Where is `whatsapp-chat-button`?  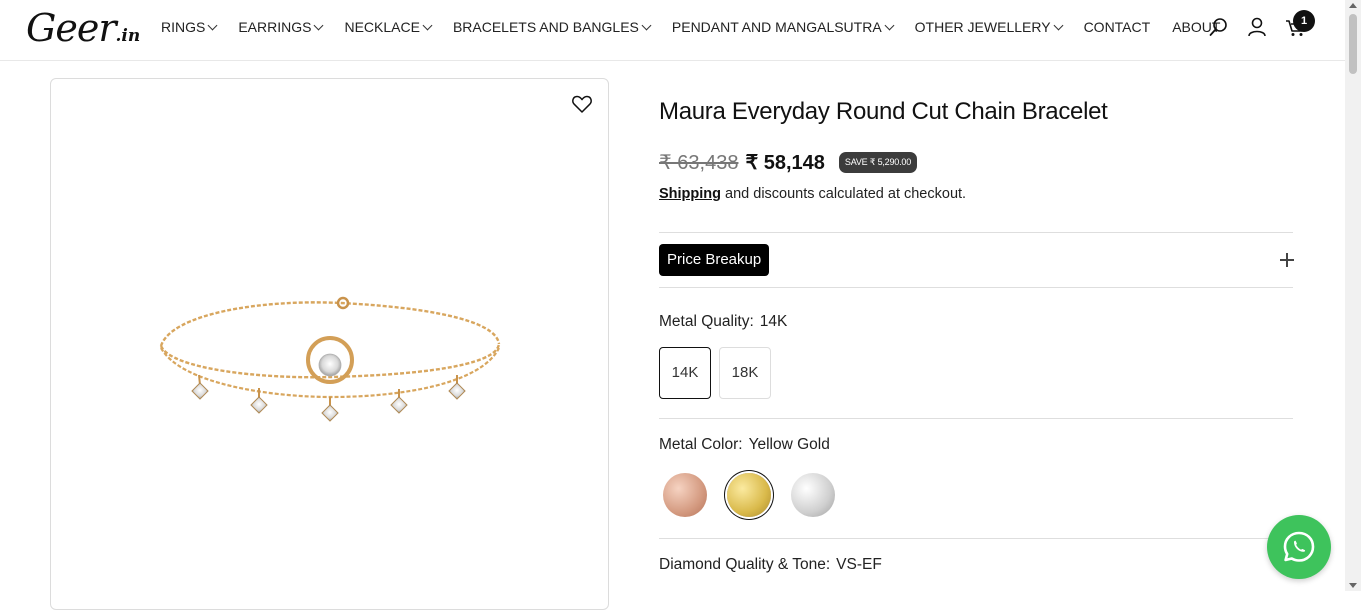
whatsapp-chat-button is located at coordinates (1299, 547).